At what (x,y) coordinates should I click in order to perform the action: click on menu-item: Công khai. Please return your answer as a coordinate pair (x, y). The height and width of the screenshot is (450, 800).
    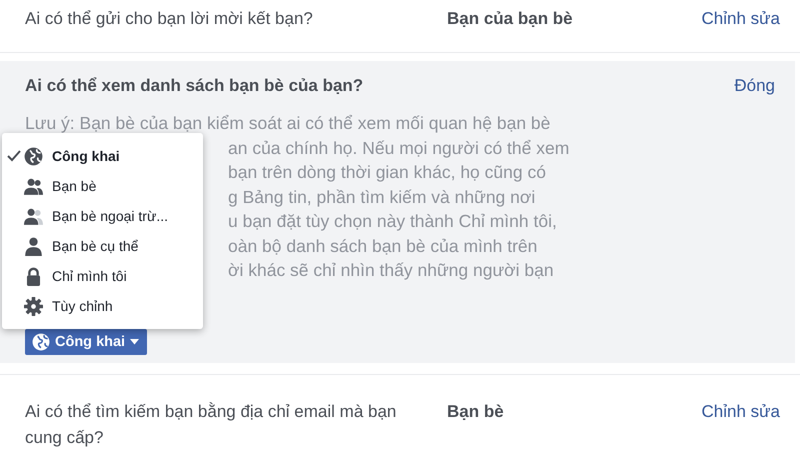
    Looking at the image, I should click on (102, 156).